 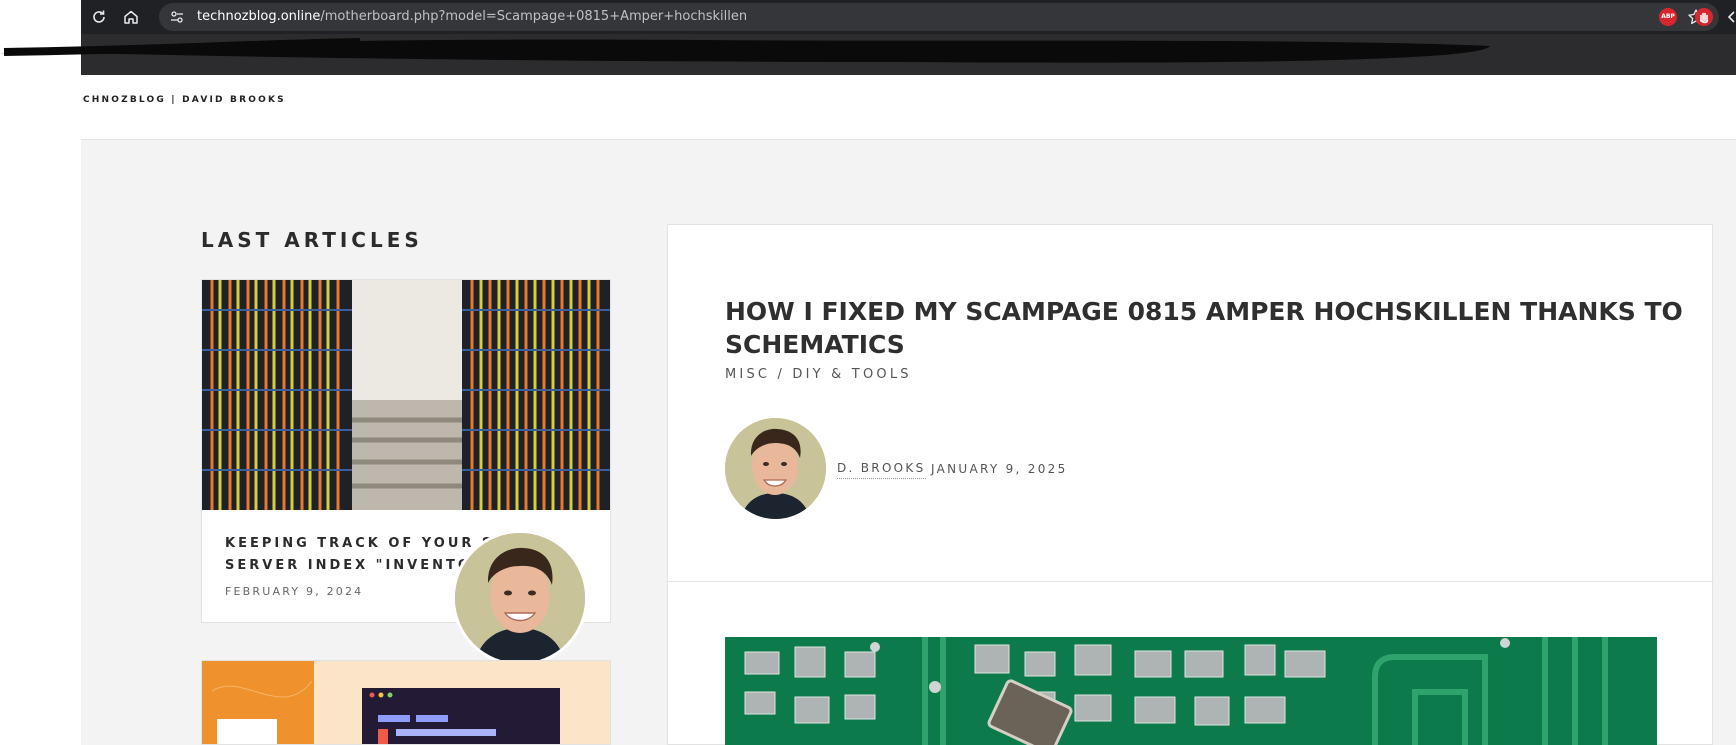 I want to click on stop-hand-extension-icon, so click(x=1704, y=17).